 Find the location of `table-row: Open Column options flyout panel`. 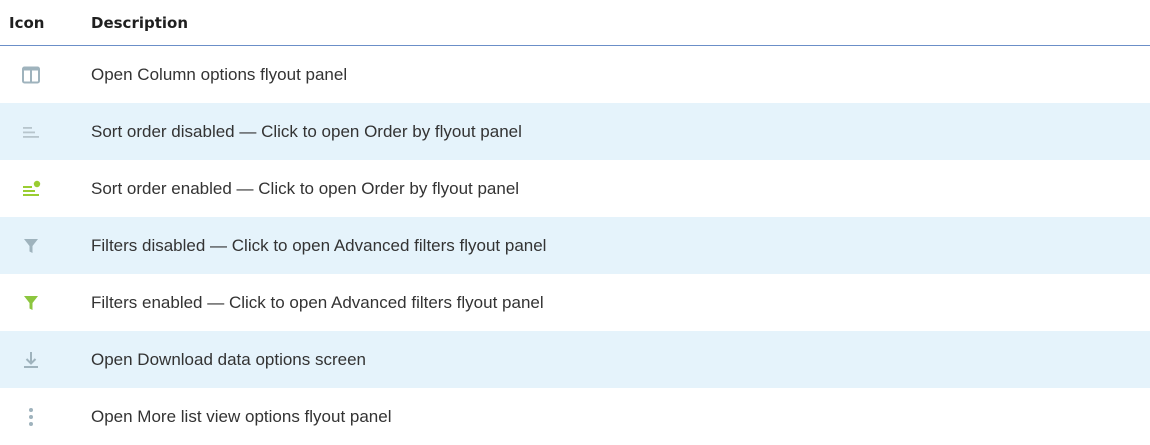

table-row: Open Column options flyout panel is located at coordinates (575, 75).